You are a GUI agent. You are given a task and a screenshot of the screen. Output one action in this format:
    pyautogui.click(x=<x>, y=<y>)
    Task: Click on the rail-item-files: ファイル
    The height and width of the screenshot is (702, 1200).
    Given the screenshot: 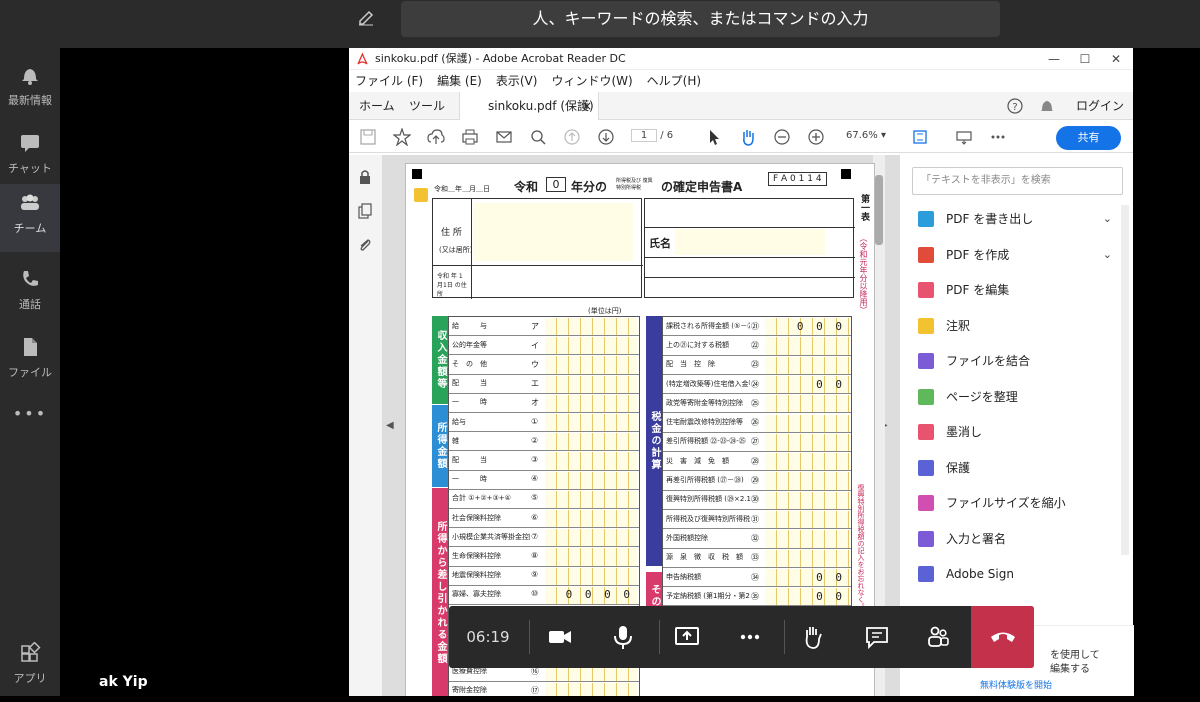 What is the action you would take?
    pyautogui.click(x=30, y=362)
    